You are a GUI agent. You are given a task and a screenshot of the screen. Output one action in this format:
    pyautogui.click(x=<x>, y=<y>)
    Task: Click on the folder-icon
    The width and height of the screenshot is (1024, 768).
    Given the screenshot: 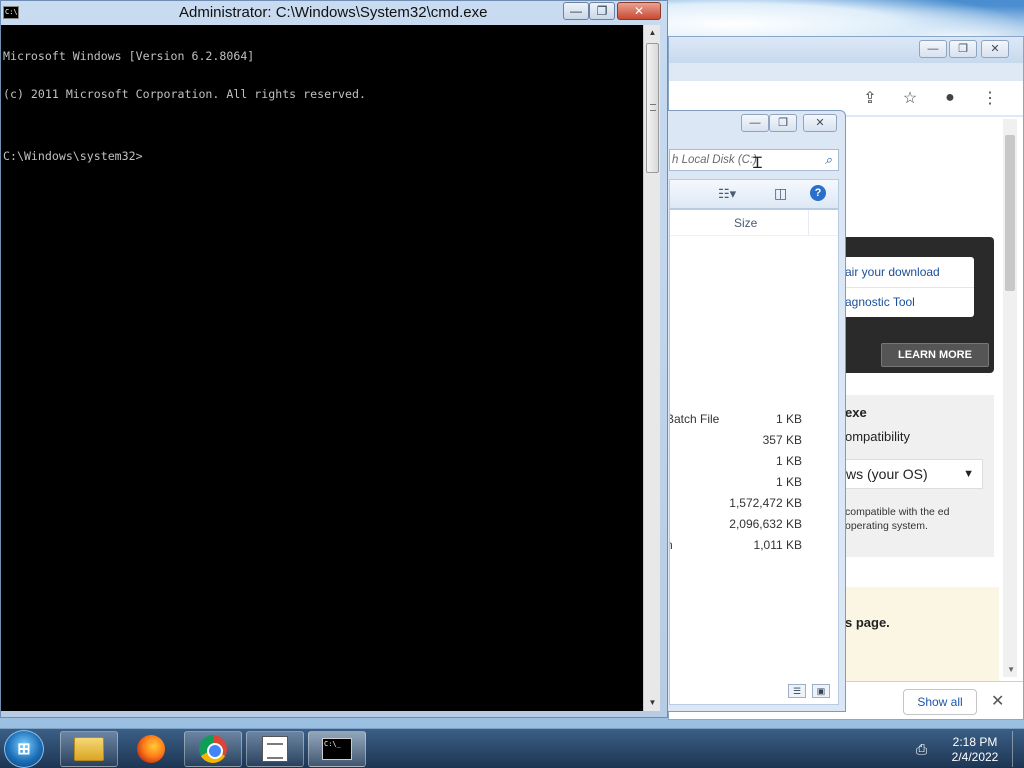 What is the action you would take?
    pyautogui.click(x=89, y=749)
    